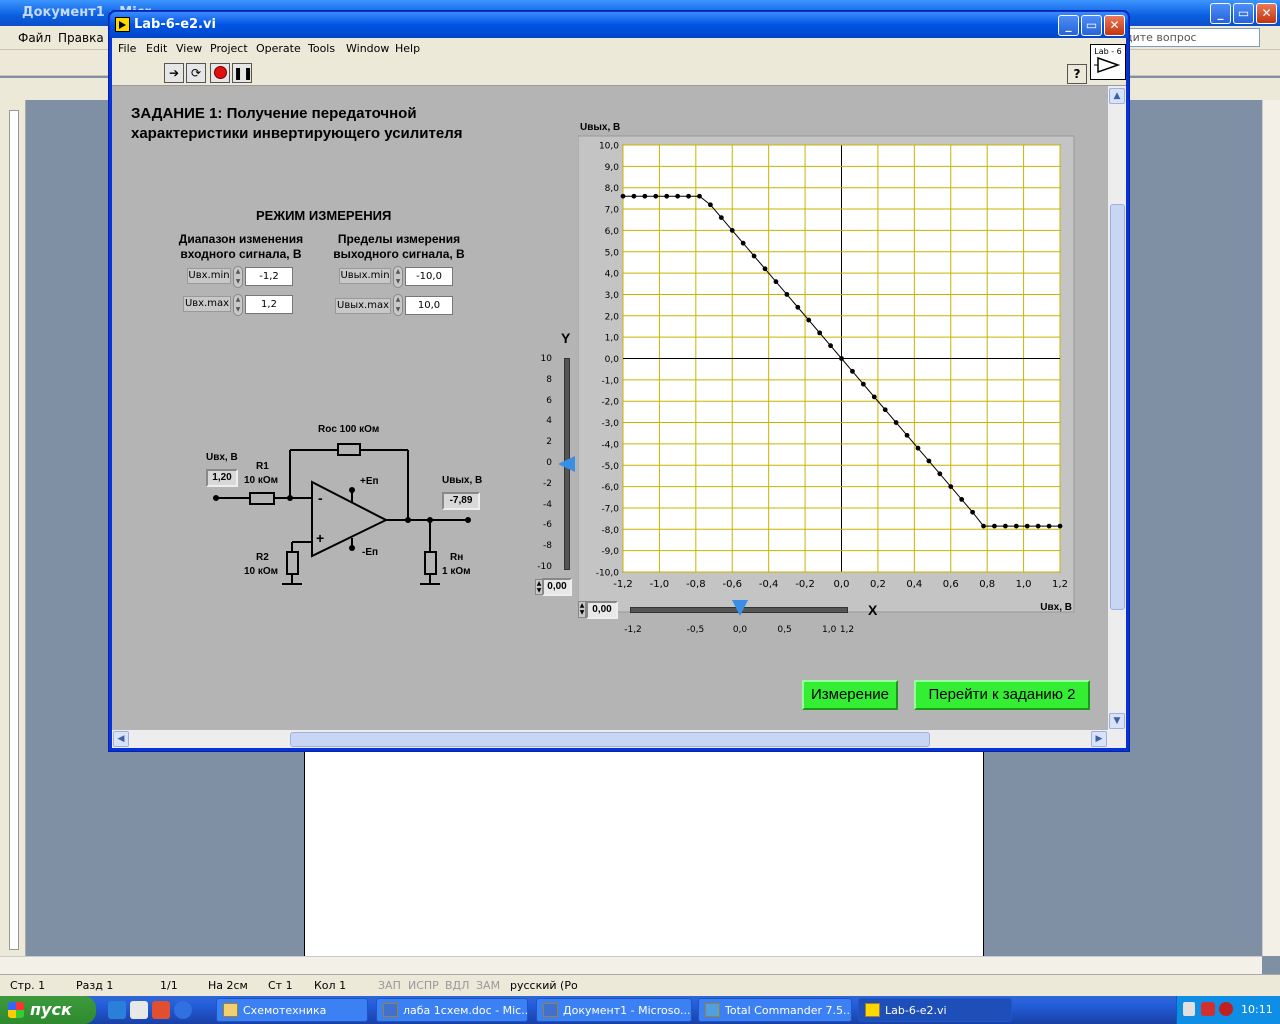 This screenshot has height=1024, width=1280. I want to click on uin-min-input: -1,2, so click(269, 276).